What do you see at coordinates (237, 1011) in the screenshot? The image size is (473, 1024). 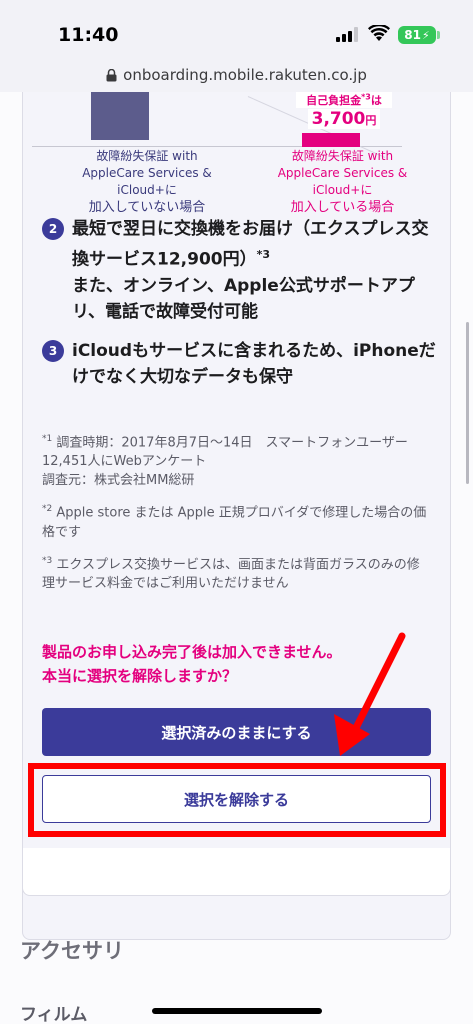 I see `home-indicator` at bounding box center [237, 1011].